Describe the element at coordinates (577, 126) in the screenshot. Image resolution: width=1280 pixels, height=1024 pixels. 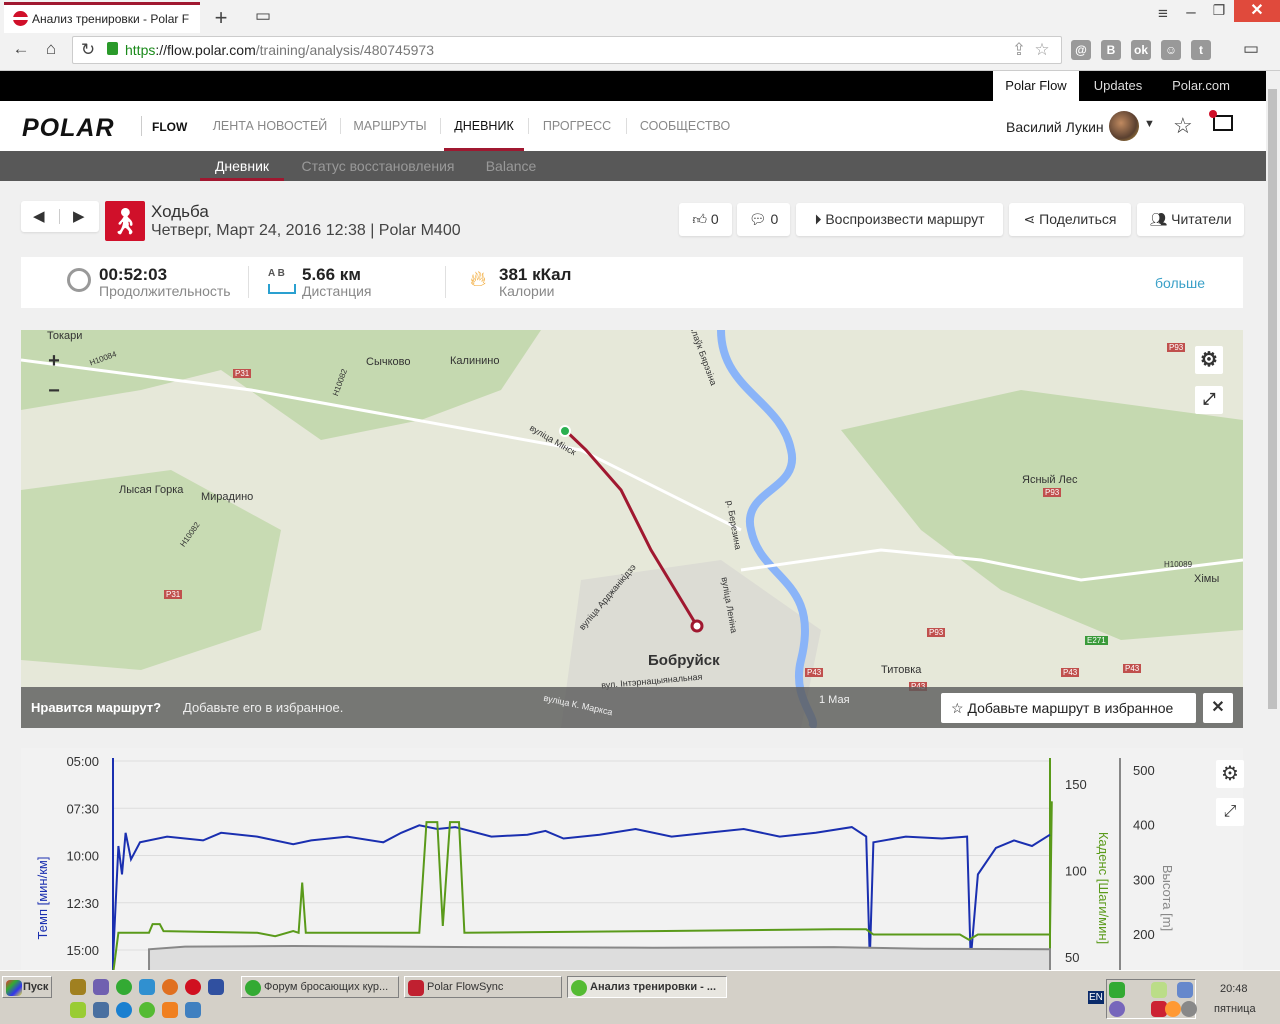
I see `nav-progress: ПРОГРЕСС` at that location.